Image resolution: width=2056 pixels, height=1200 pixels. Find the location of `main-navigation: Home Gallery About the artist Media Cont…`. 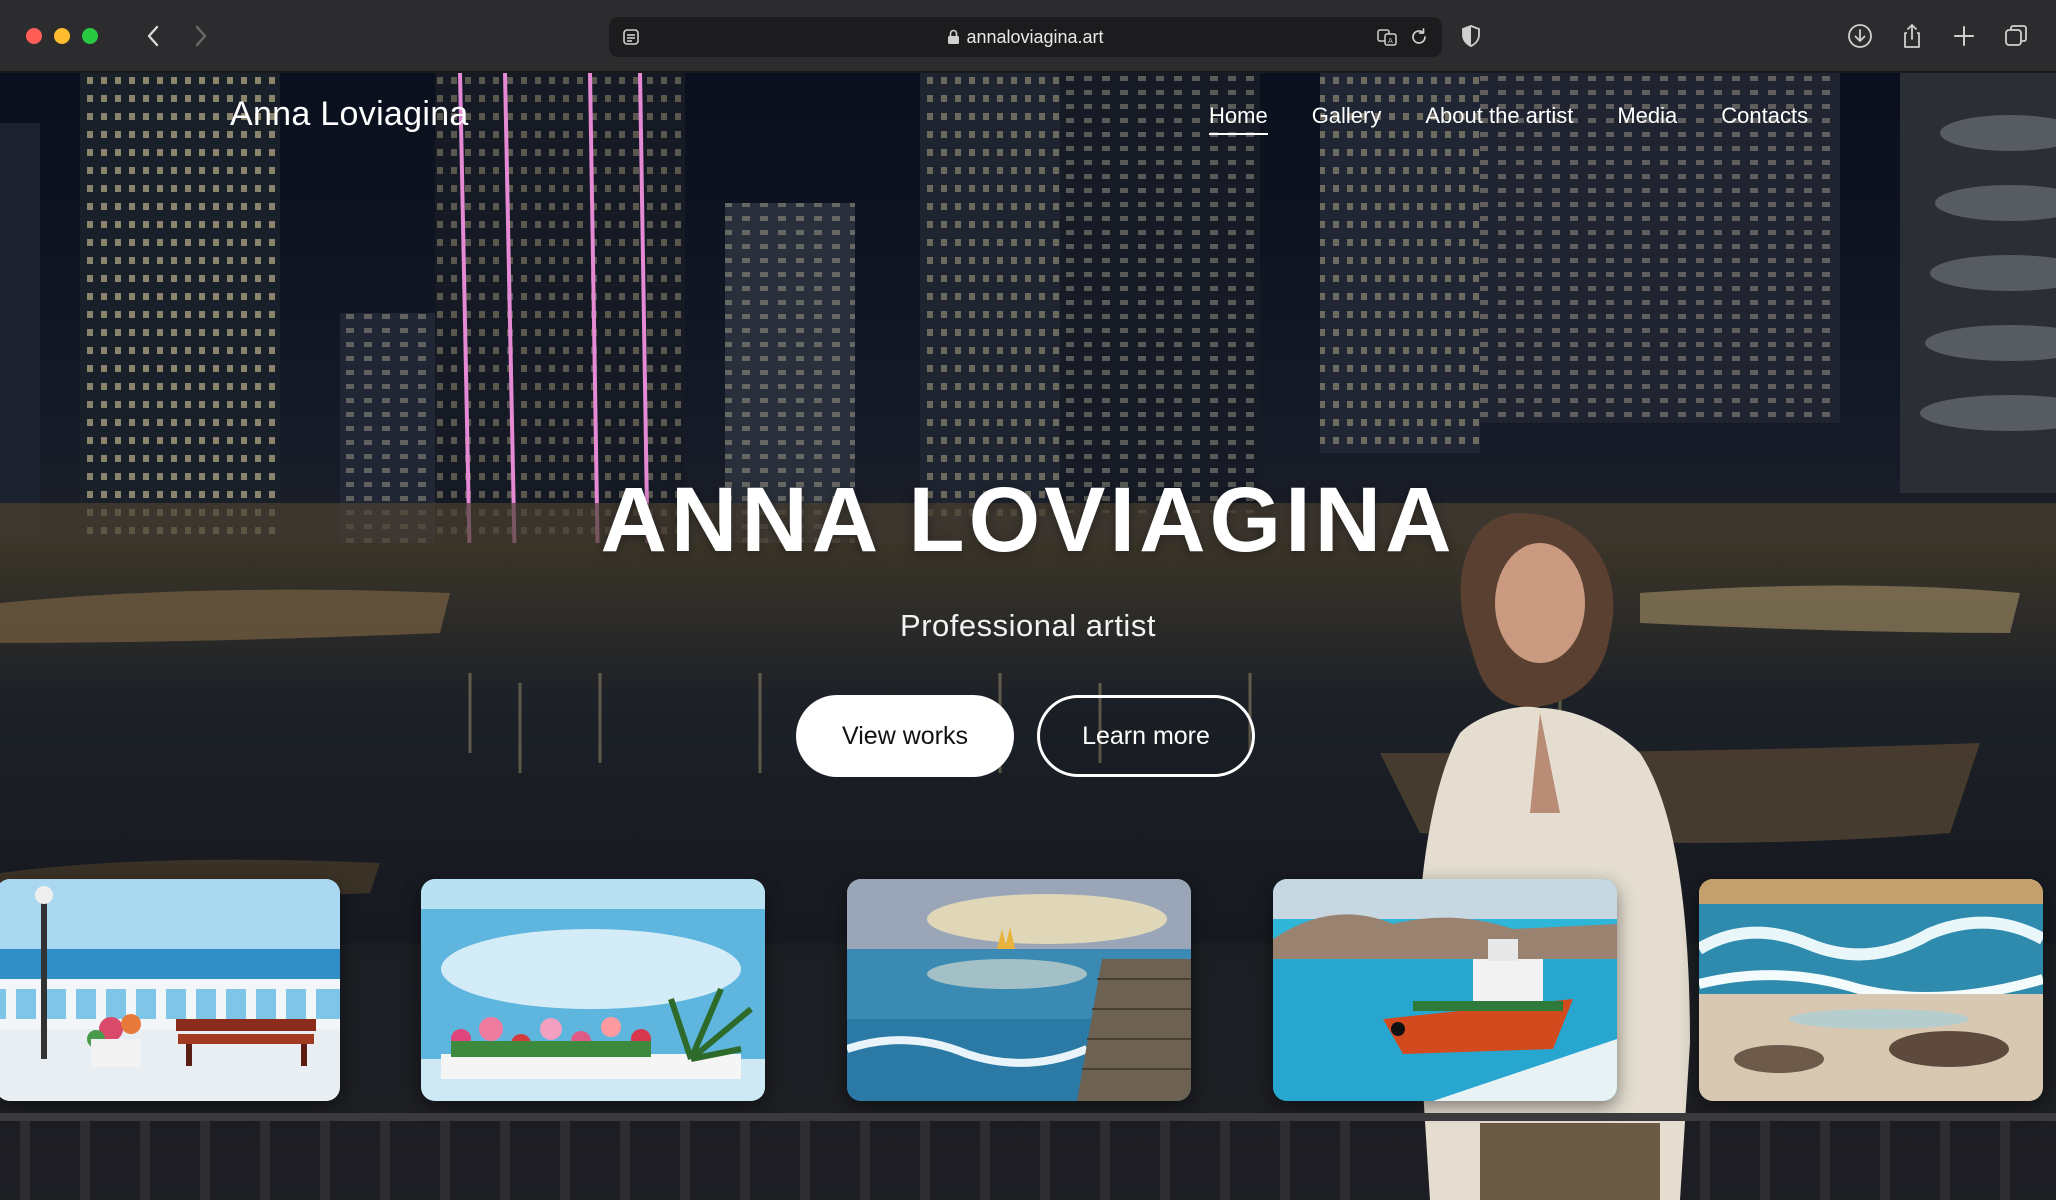

main-navigation: Home Gallery About the artist Media Cont… is located at coordinates (1508, 119).